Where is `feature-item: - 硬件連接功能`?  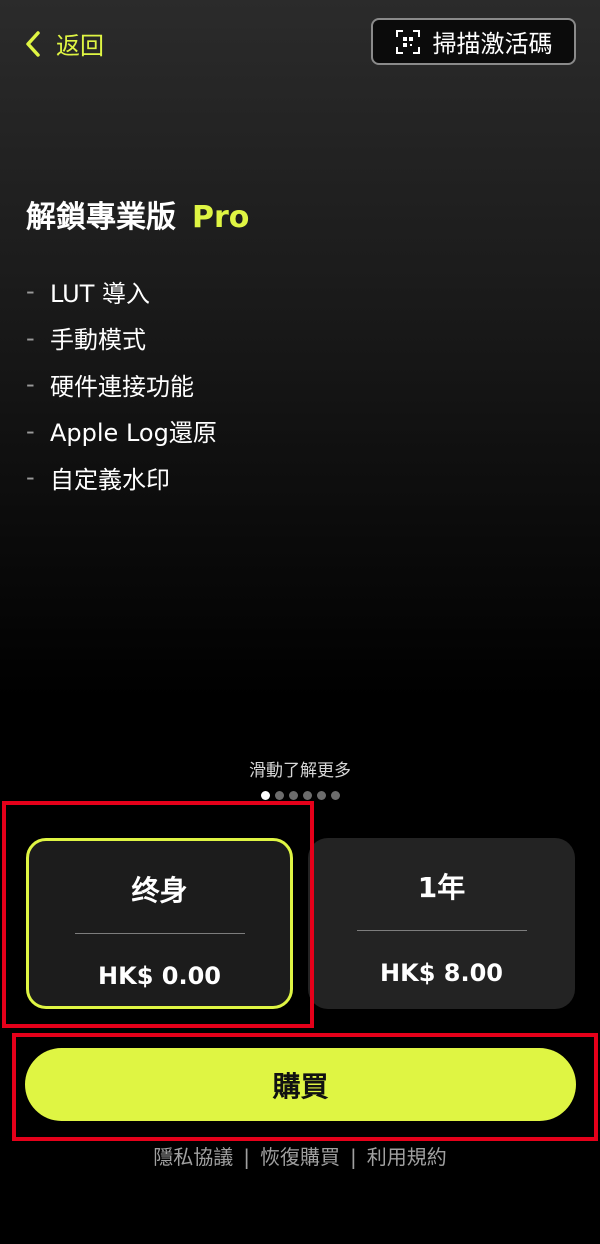 feature-item: - 硬件連接功能 is located at coordinates (121, 384).